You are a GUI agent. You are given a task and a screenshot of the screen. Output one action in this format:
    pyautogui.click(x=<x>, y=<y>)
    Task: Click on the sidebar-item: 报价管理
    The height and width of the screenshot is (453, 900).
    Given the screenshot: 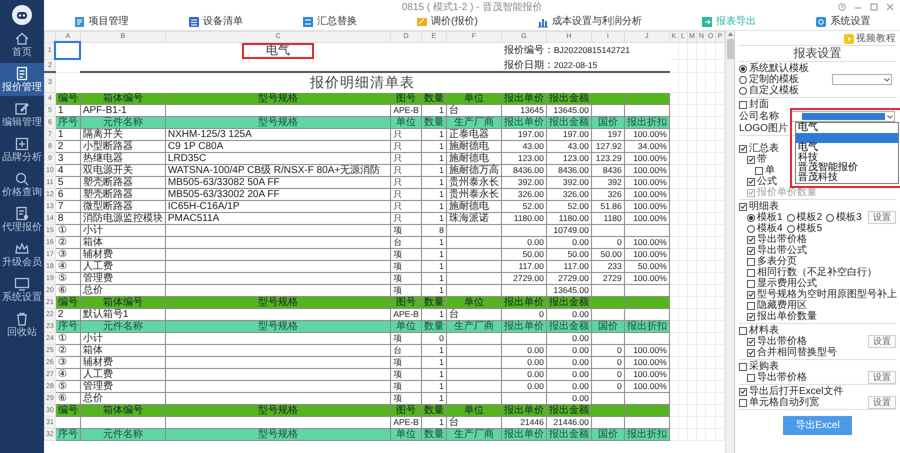 What is the action you would take?
    pyautogui.click(x=22, y=79)
    